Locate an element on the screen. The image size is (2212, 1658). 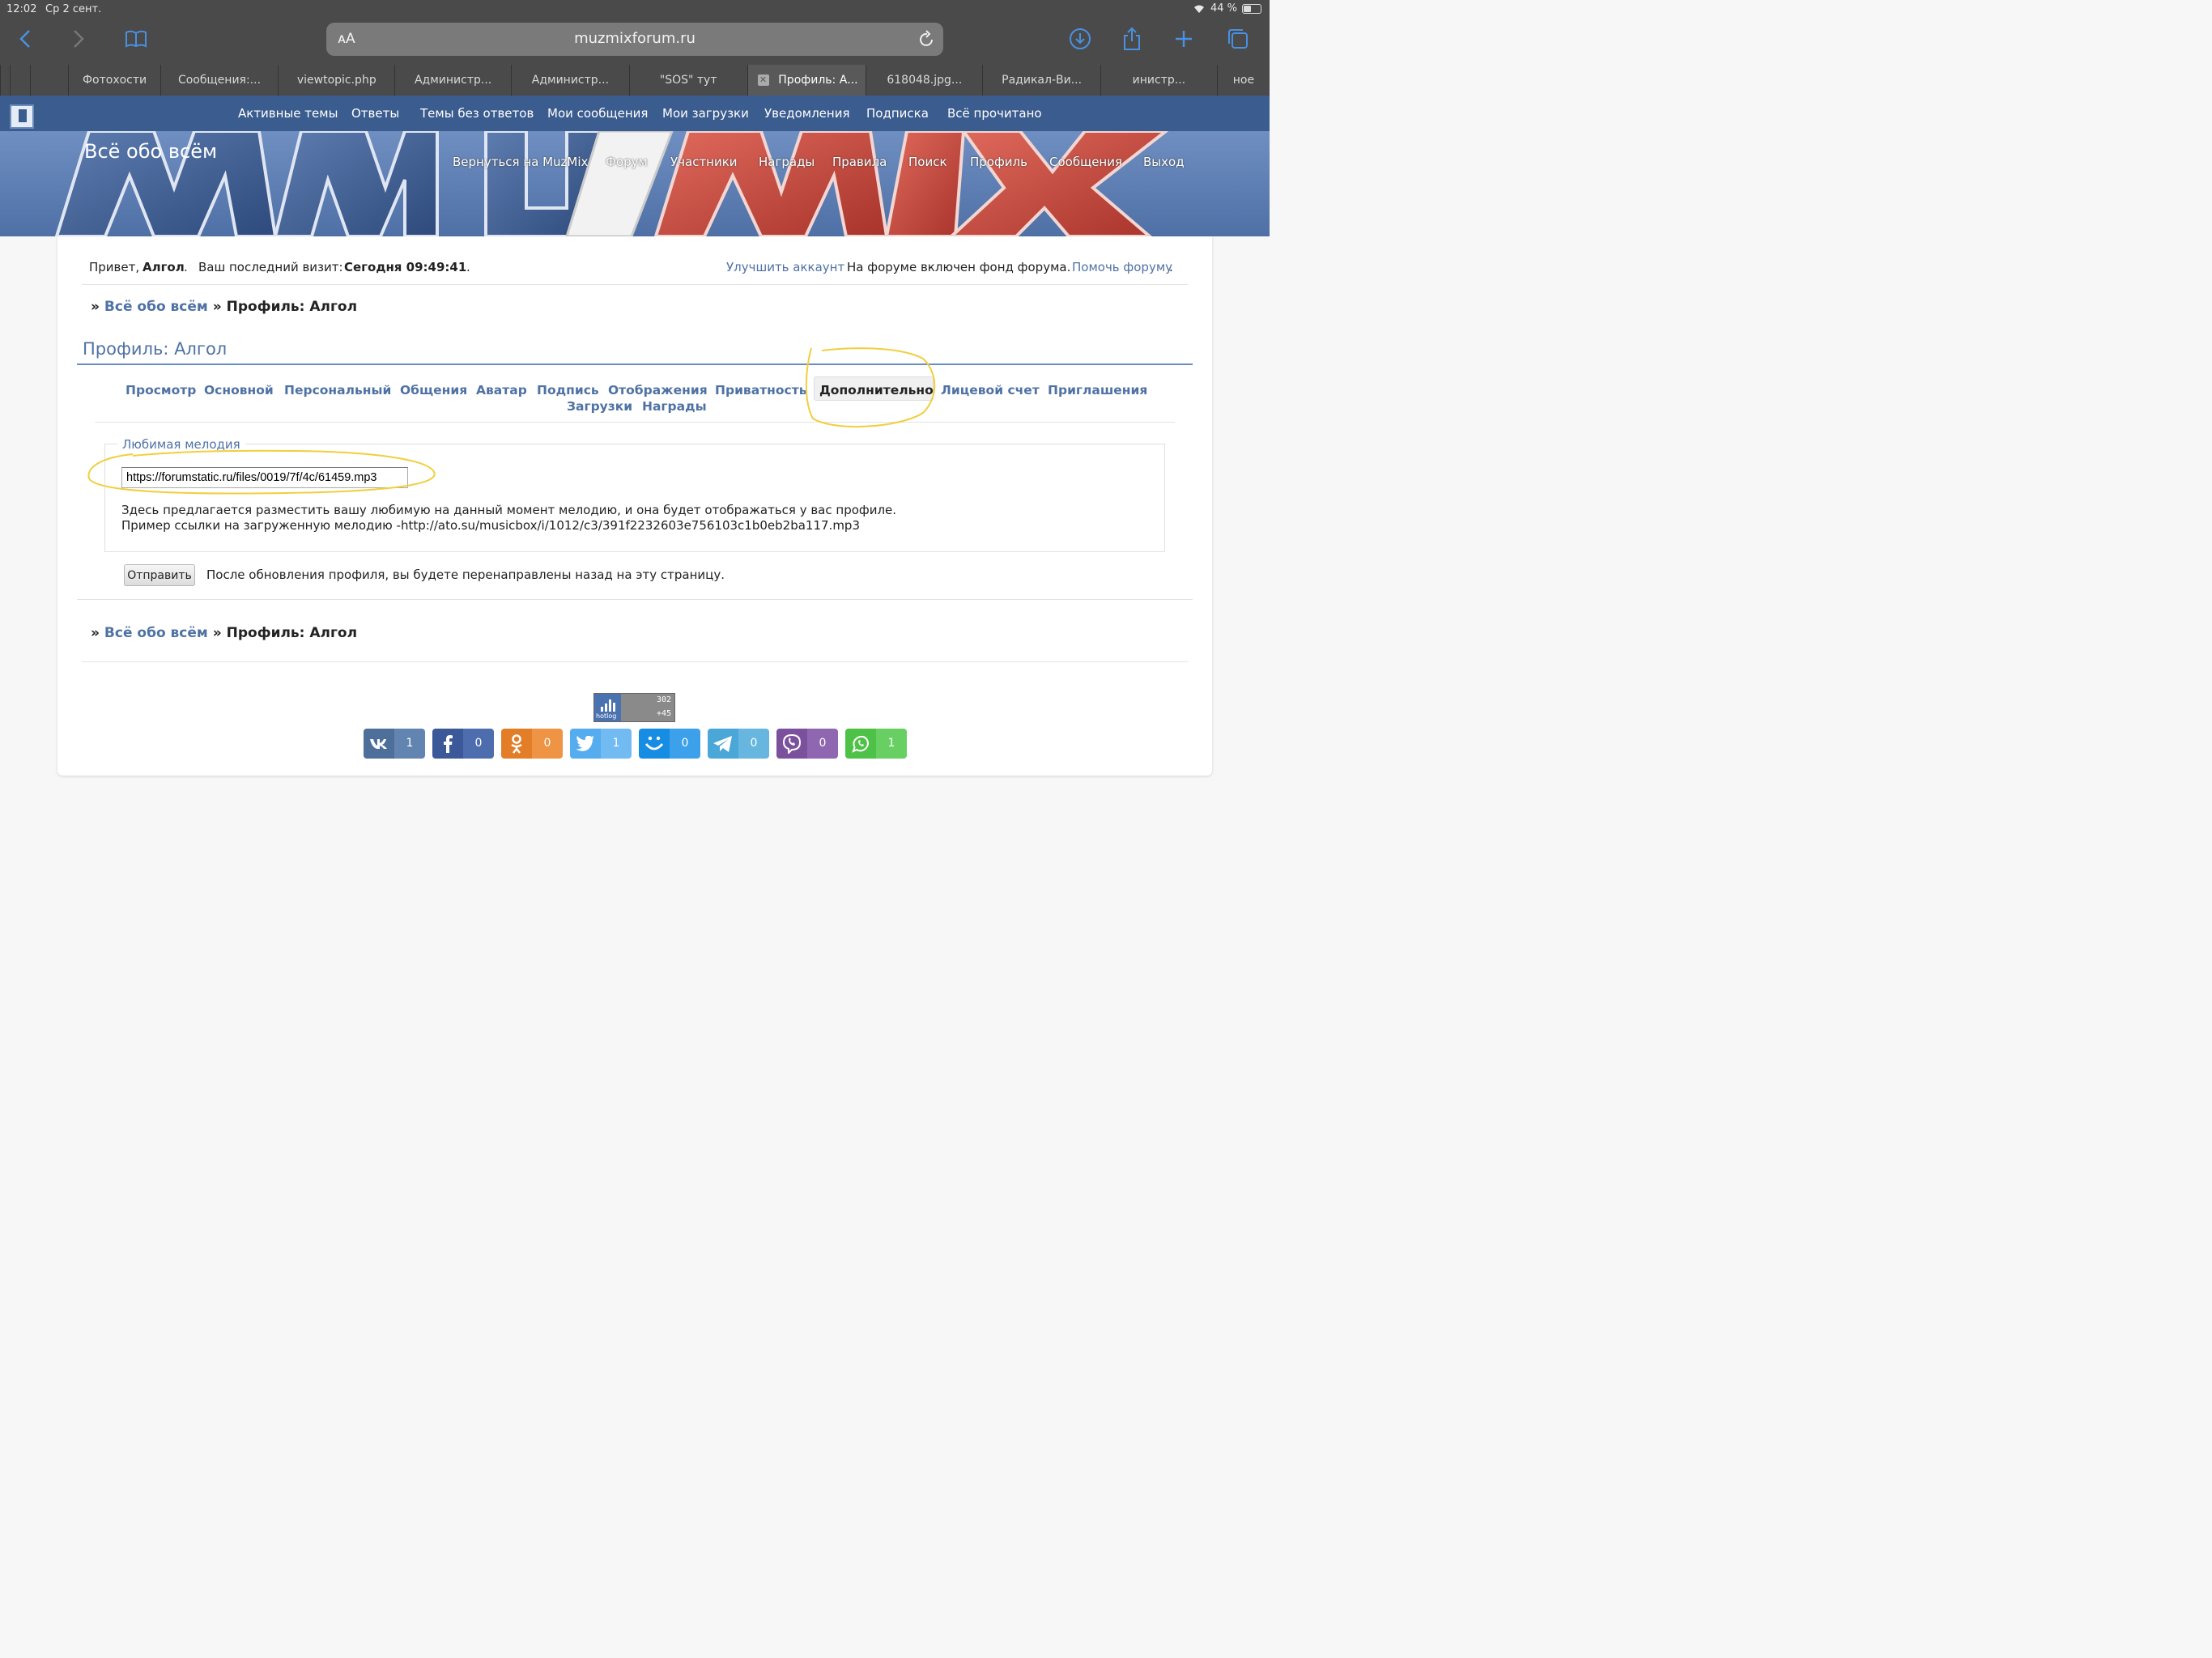
help-forum-link: Помочь форуму is located at coordinates (1122, 267).